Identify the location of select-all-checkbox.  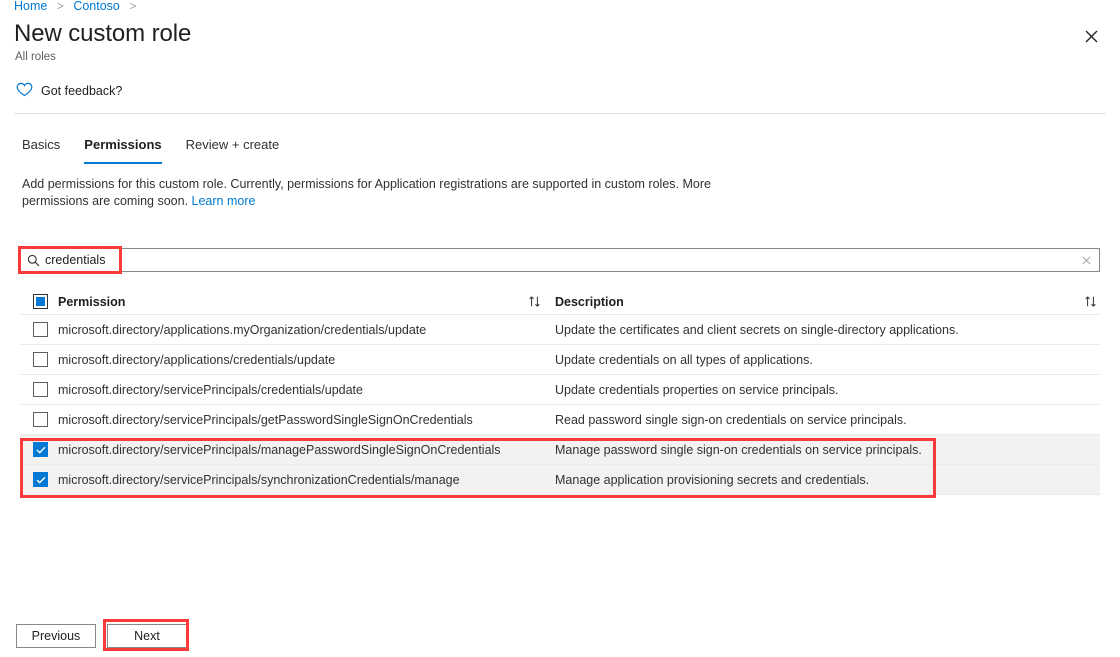
(40, 301).